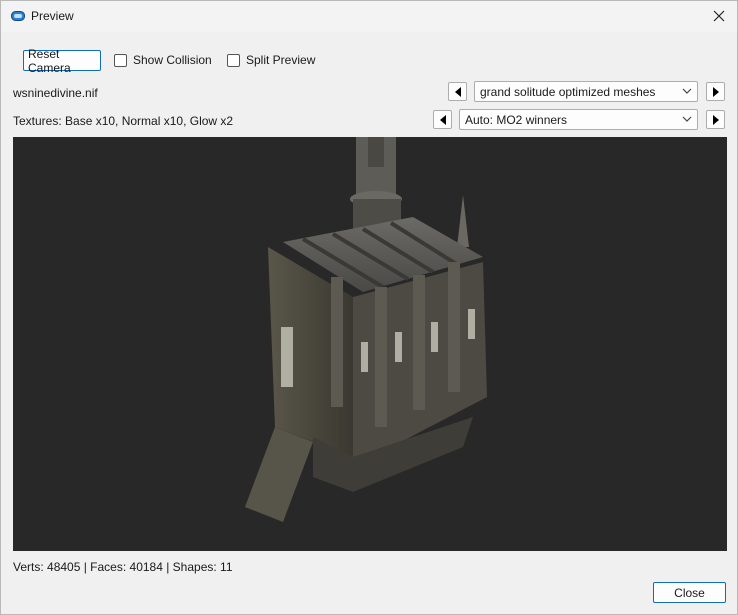 This screenshot has width=738, height=615. I want to click on texture-source-value: Auto: MO2 winners, so click(516, 119).